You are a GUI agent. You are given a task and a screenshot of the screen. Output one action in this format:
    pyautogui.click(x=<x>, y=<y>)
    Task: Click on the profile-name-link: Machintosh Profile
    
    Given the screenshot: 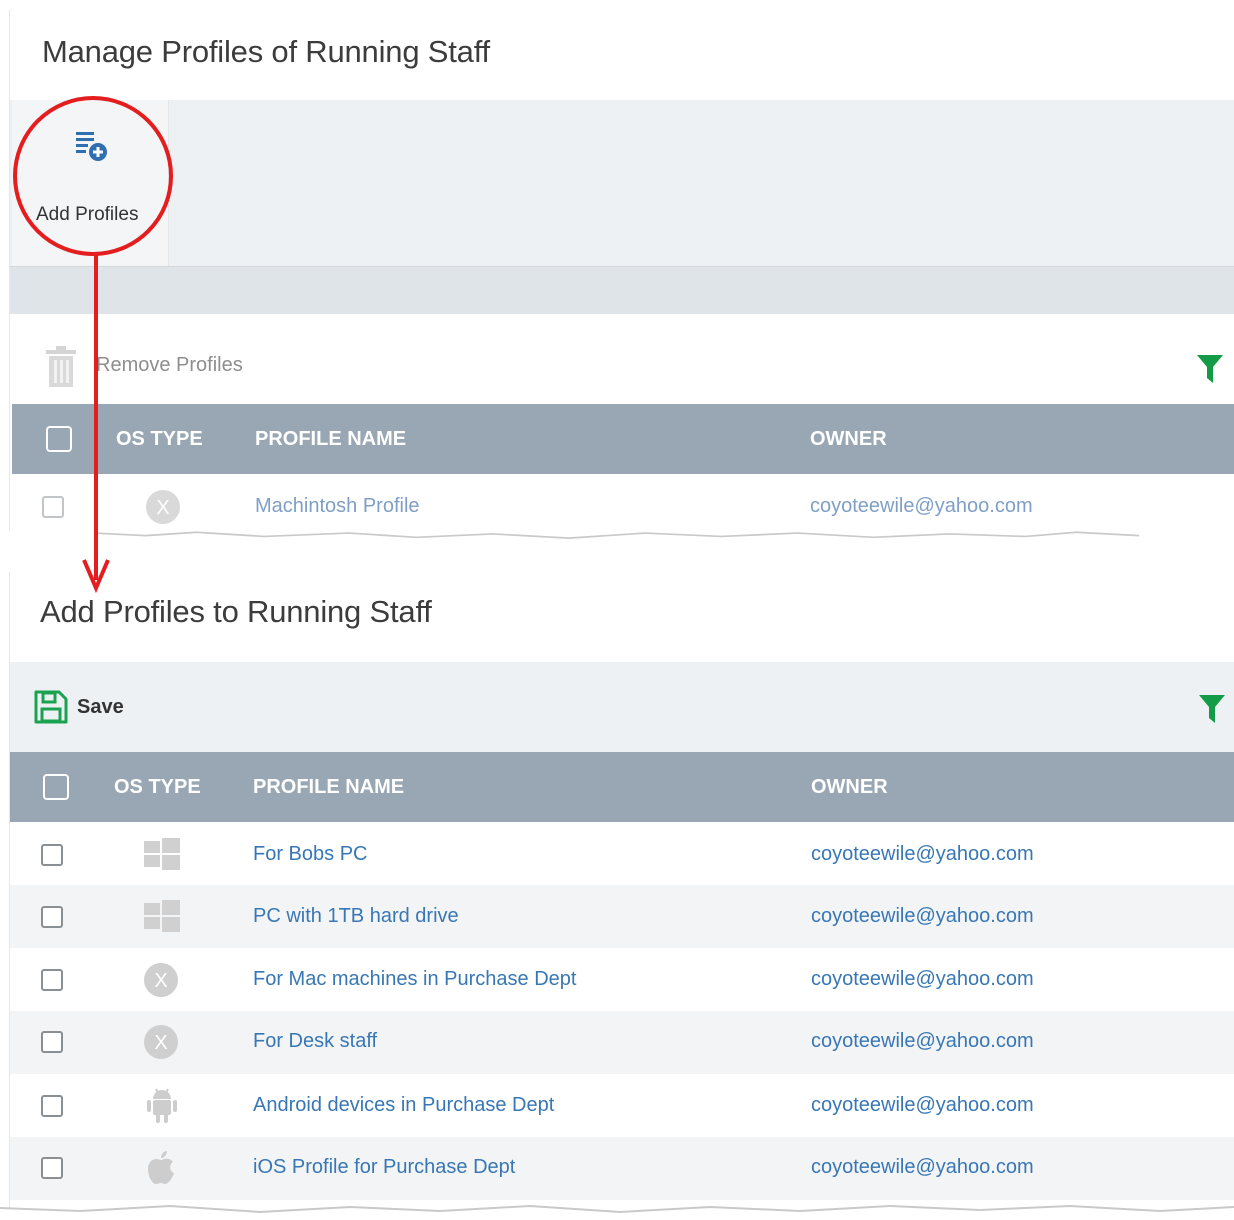 What is the action you would take?
    pyautogui.click(x=337, y=506)
    